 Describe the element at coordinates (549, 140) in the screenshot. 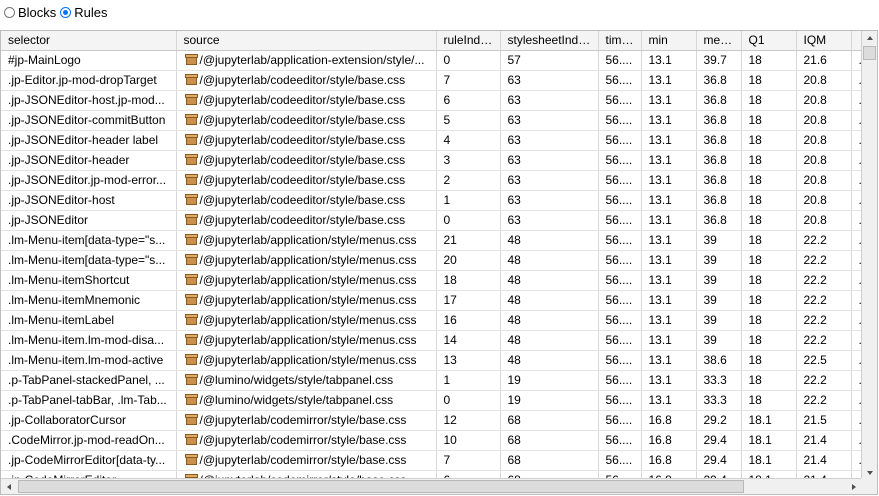

I see `cell-stylesheetindex: 63` at that location.